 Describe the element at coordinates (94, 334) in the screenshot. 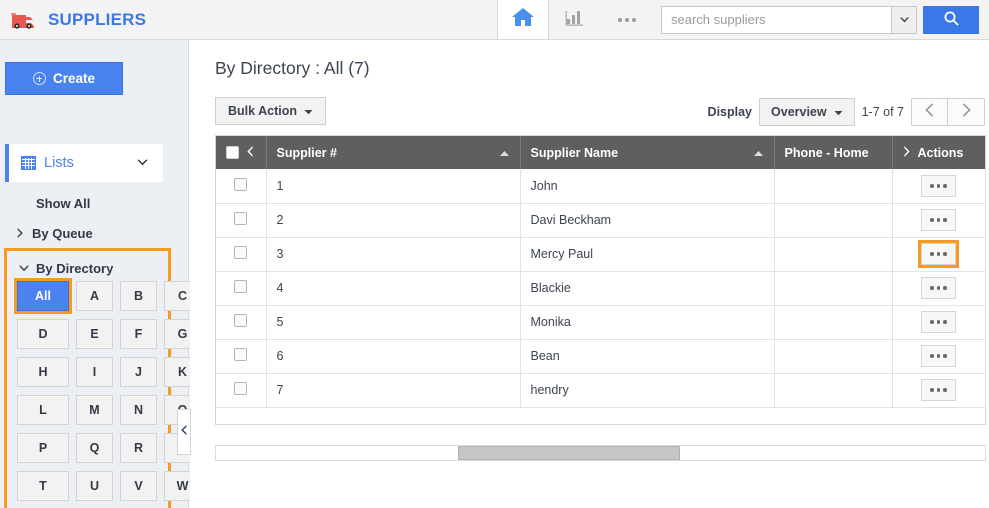

I see `directory-letter-e: E` at that location.